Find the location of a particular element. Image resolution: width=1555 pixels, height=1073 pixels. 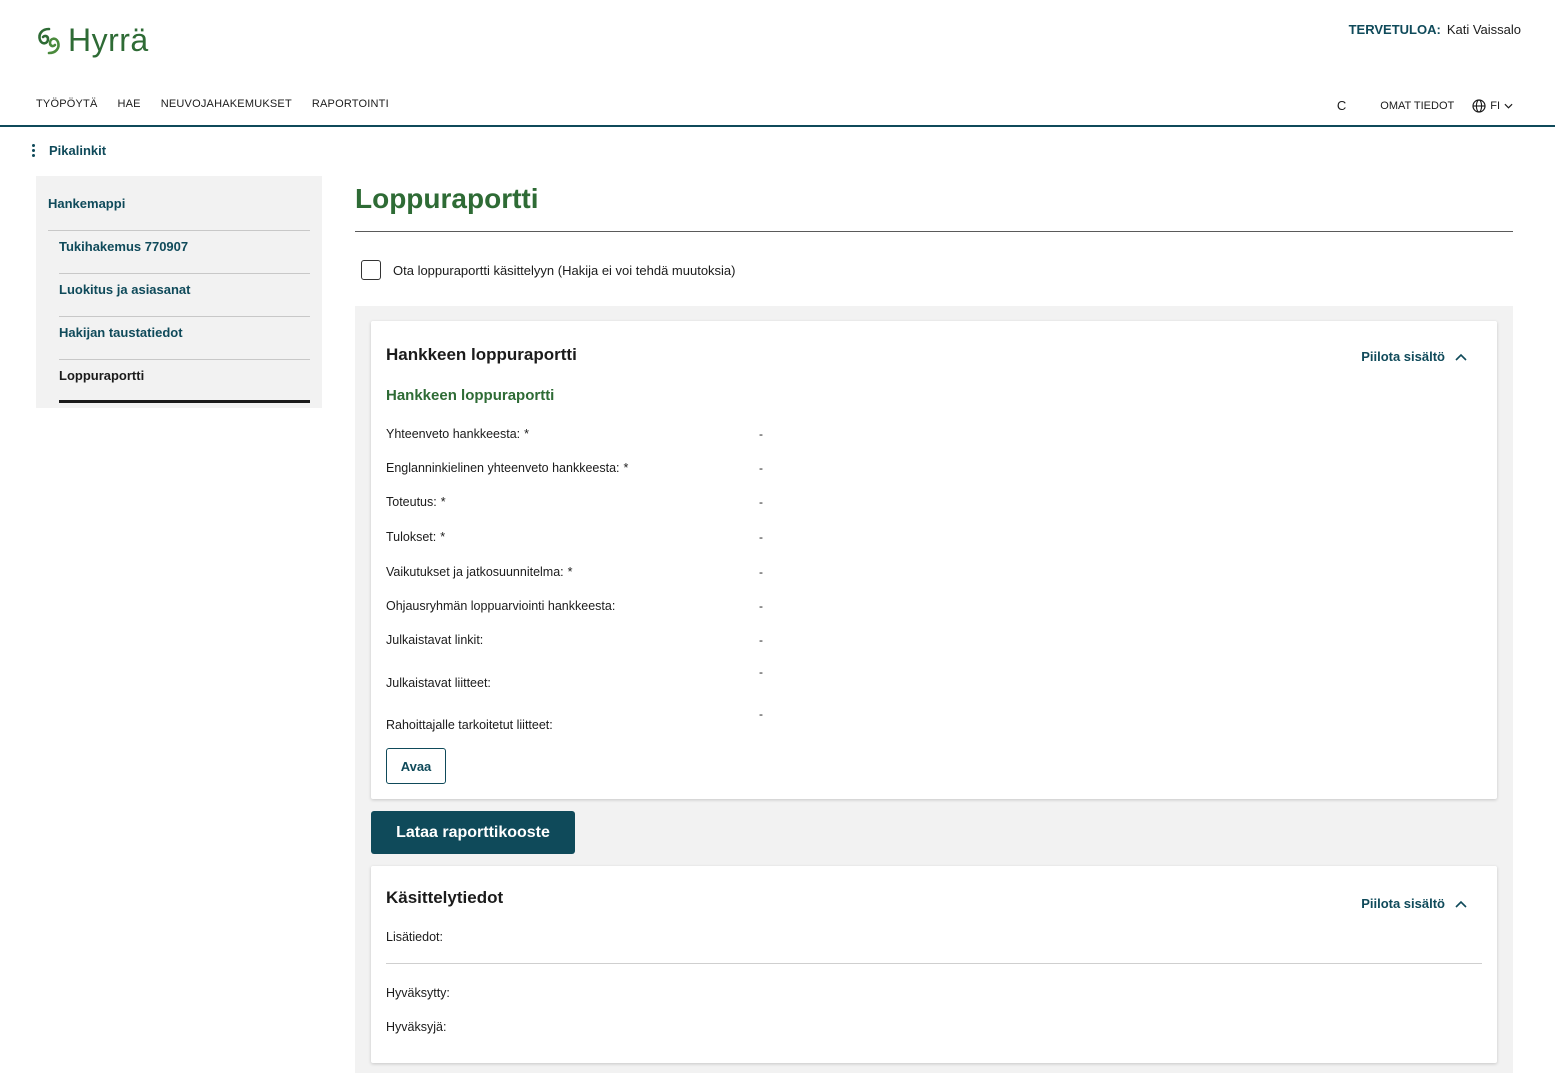

additional-info-label: Lisätiedot: is located at coordinates (414, 937).